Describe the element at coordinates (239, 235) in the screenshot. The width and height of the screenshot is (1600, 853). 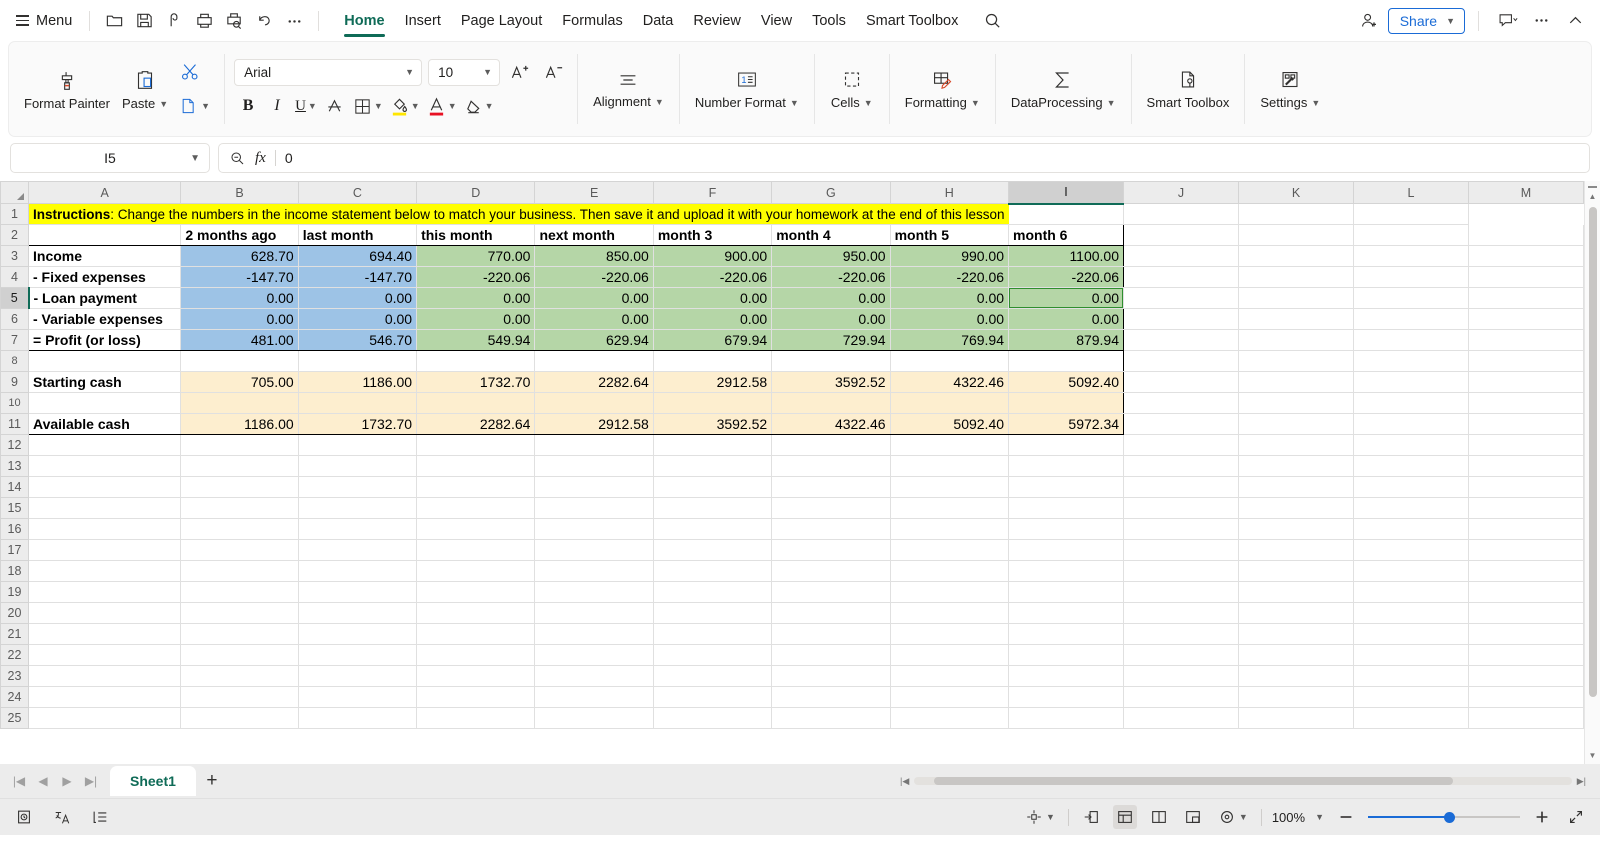
I see `cell-B2-header: 2 months ago` at that location.